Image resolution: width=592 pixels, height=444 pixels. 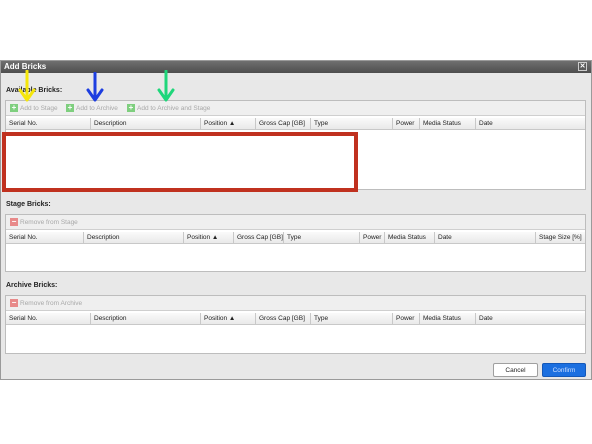 I want to click on highlight-box, so click(x=180, y=162).